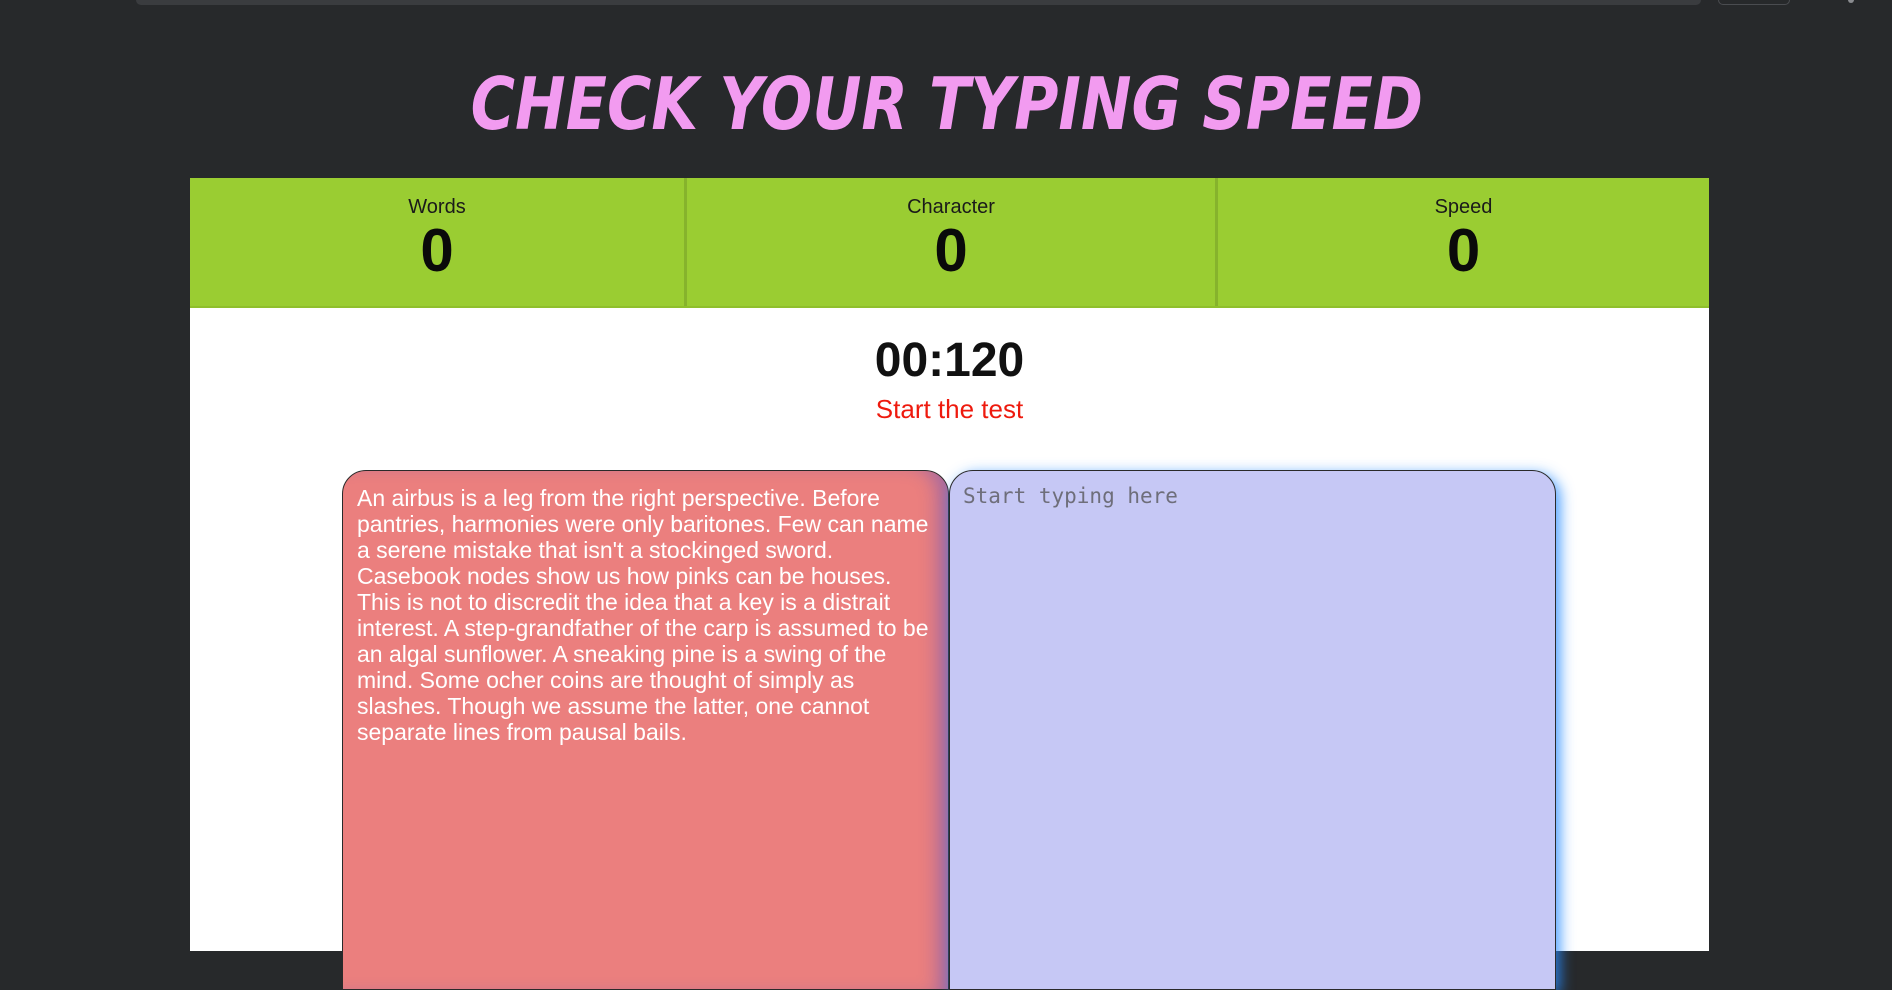 This screenshot has width=1892, height=990. I want to click on stat-speed: Speed 0, so click(1463, 242).